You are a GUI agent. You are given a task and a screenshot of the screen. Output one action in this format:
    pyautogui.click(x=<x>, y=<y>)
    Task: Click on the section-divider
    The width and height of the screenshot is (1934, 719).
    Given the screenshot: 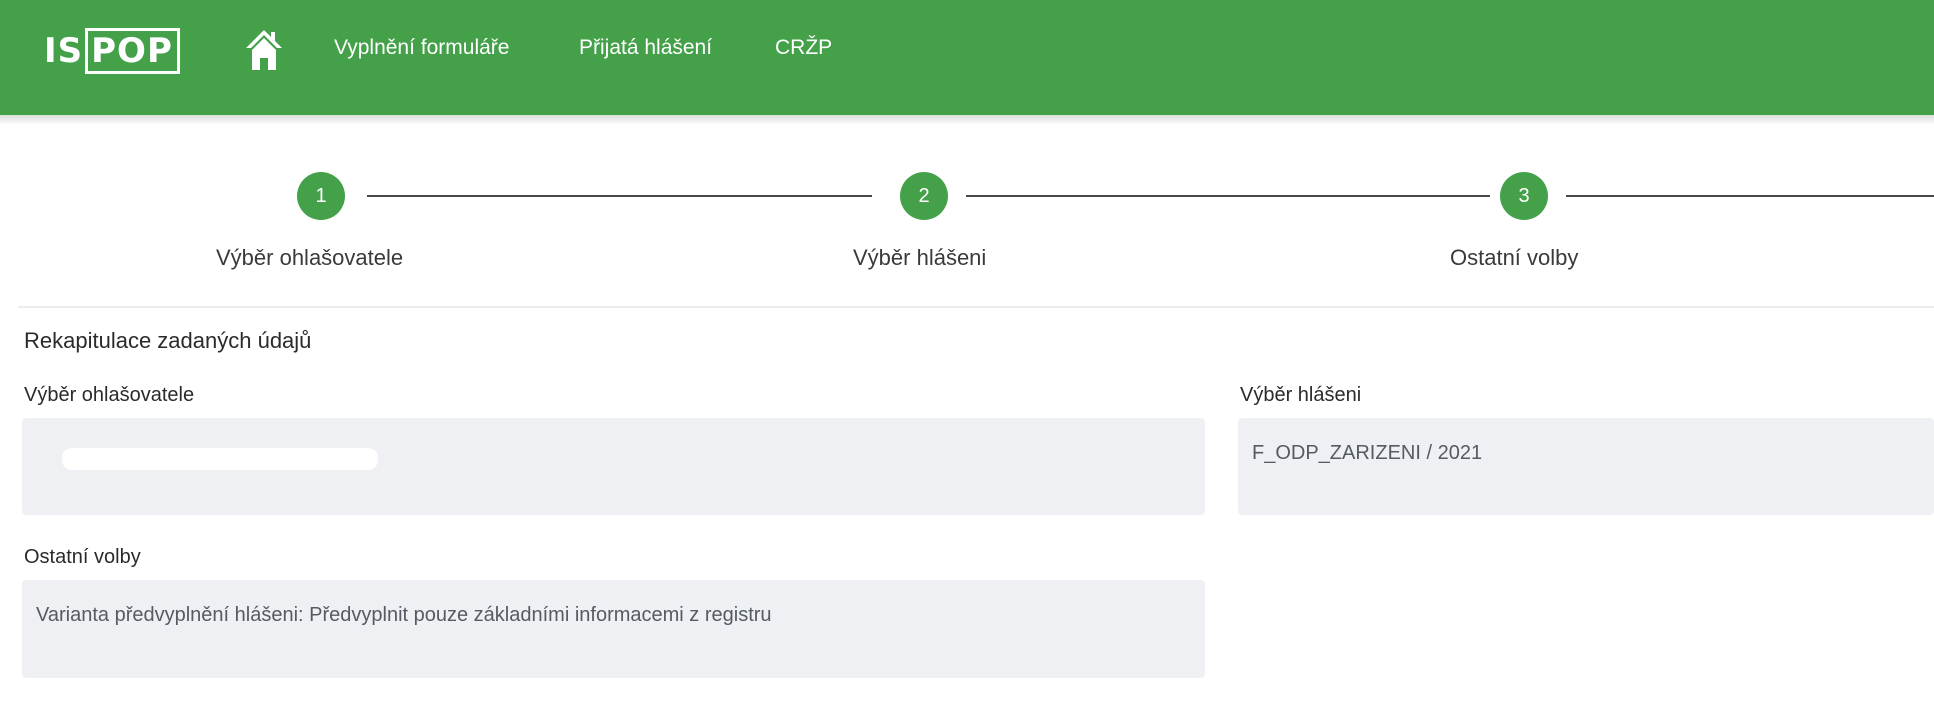 What is the action you would take?
    pyautogui.click(x=976, y=307)
    